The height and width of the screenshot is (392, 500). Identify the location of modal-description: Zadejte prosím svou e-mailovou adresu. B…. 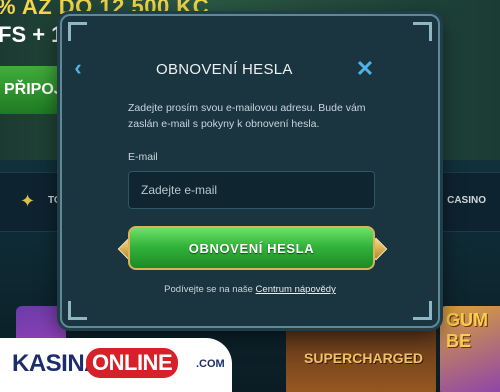
(247, 116).